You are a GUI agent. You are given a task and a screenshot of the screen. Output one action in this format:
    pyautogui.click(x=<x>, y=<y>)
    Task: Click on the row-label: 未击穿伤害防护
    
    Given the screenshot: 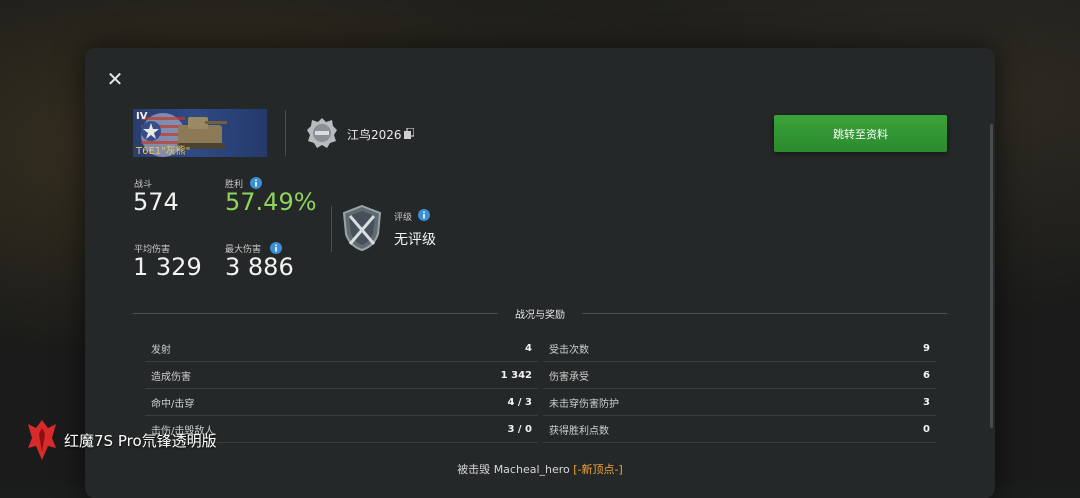 What is the action you would take?
    pyautogui.click(x=584, y=404)
    